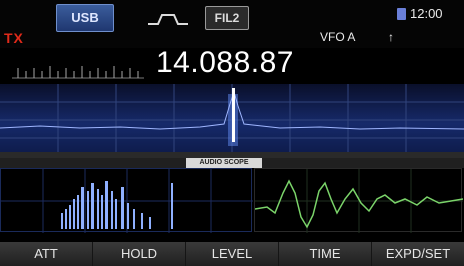  I want to click on sd-card-icon, so click(401, 14).